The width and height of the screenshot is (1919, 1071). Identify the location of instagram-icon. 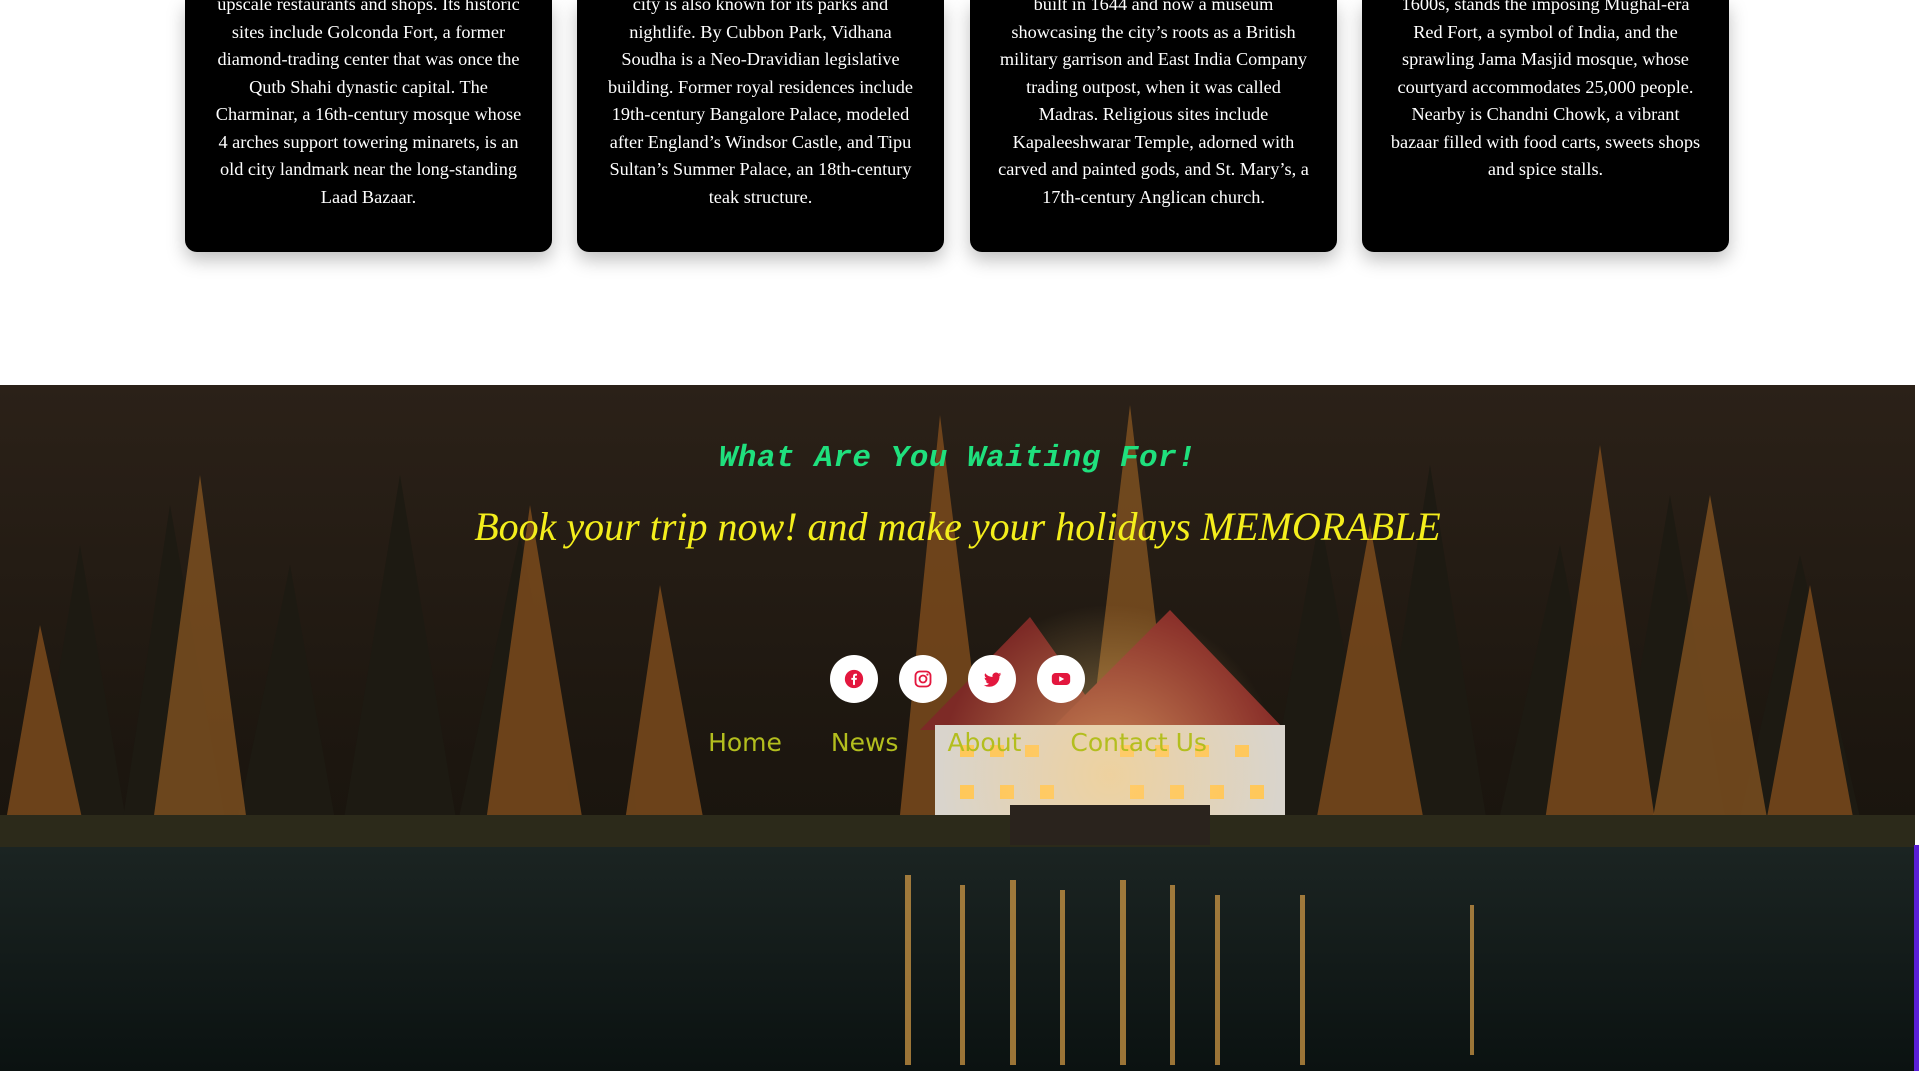
(923, 679).